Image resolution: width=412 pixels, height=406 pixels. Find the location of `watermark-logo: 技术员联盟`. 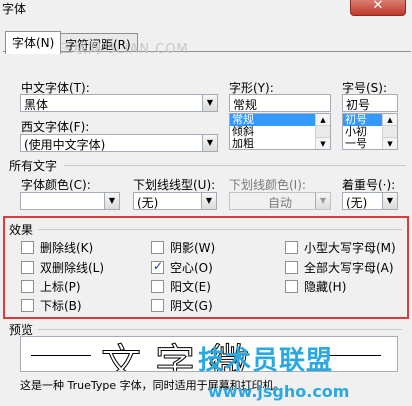

watermark-logo: 技术员联盟 is located at coordinates (266, 361).